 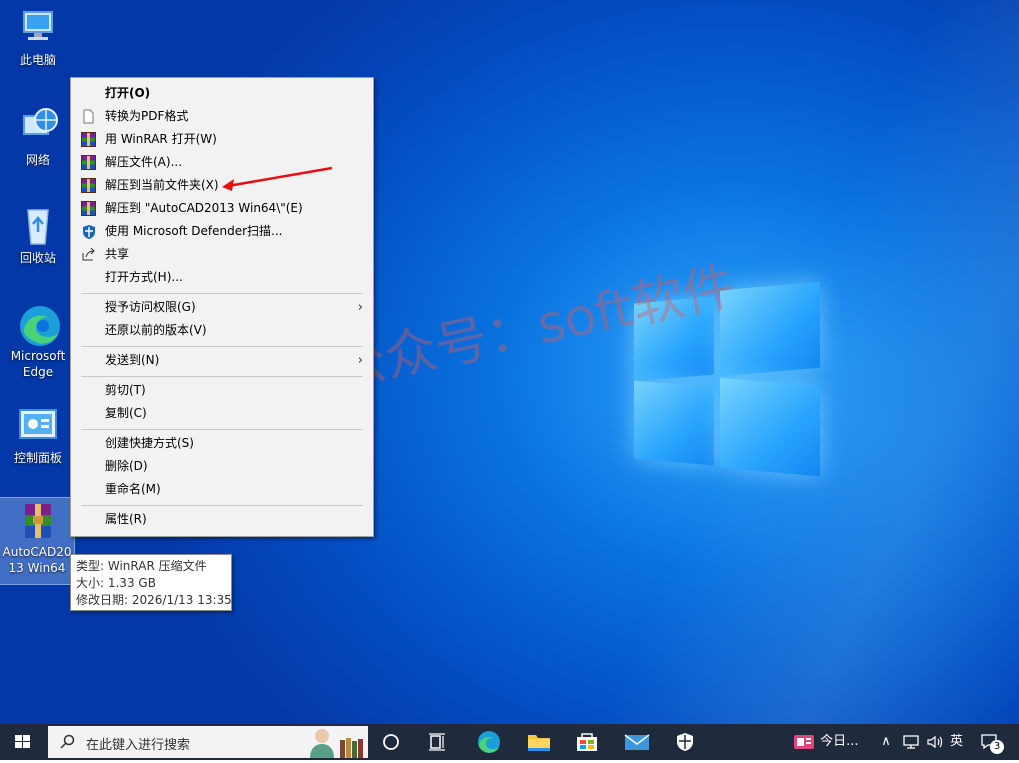 I want to click on desktop-icon-label: AutoCAD2013 Win64, so click(x=37, y=560).